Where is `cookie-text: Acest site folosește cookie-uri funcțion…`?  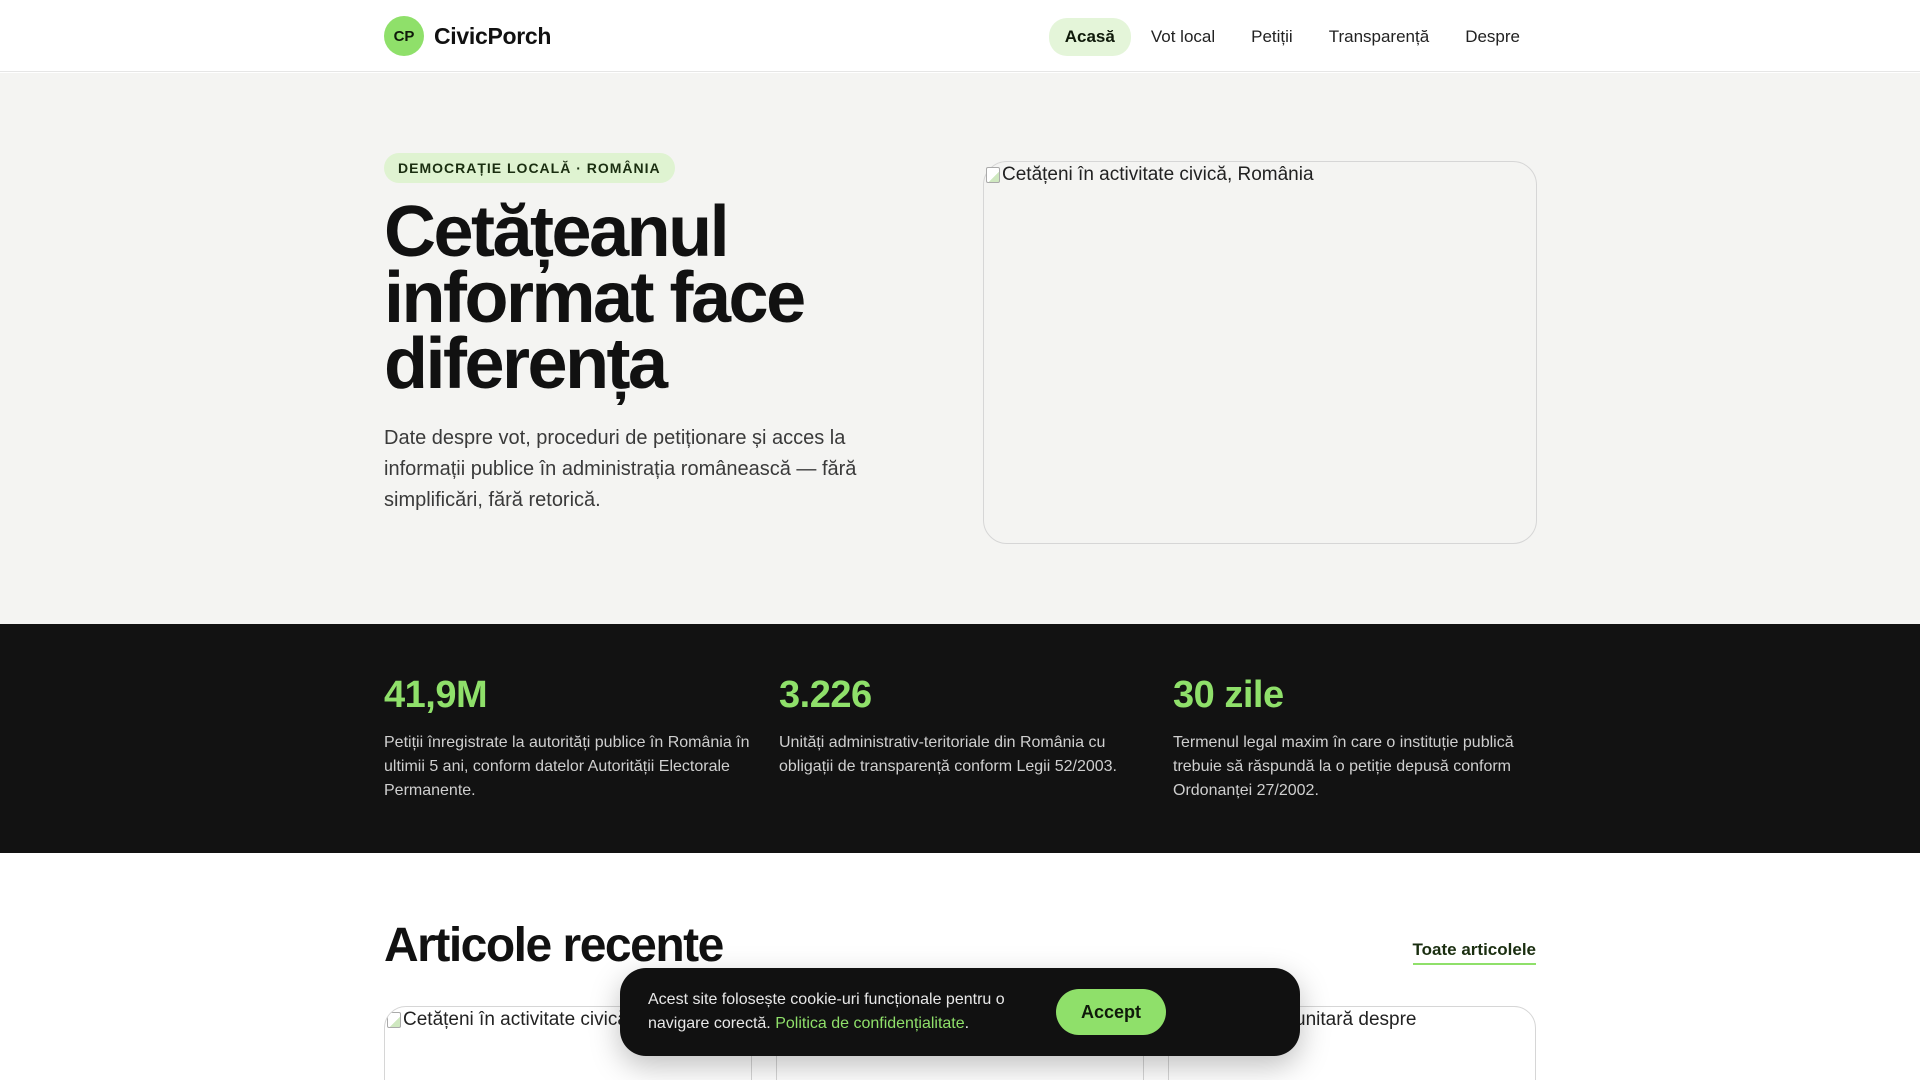 cookie-text: Acest site folosește cookie-uri funcțion… is located at coordinates (858, 1012).